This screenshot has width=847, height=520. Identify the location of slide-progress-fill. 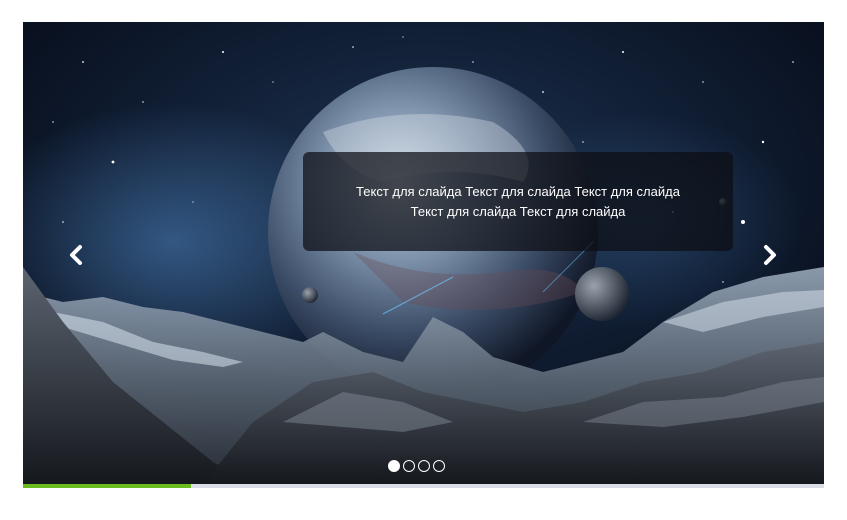
(107, 486).